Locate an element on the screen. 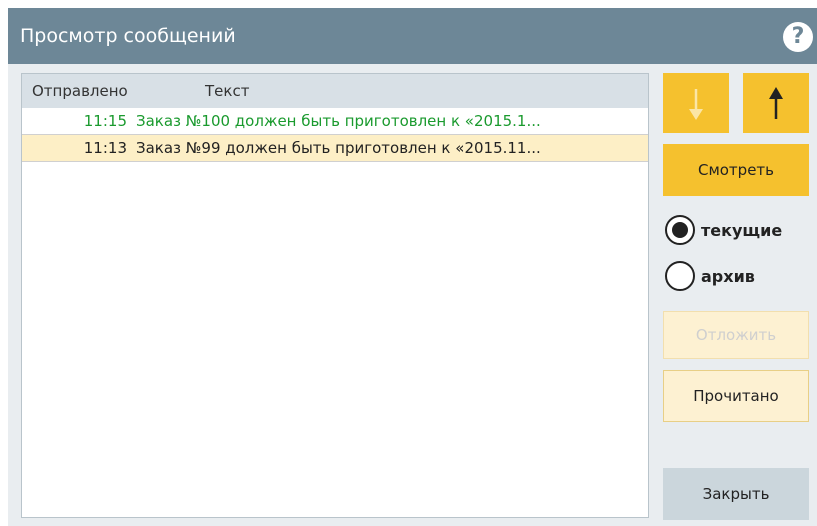  defer-button: Отложить is located at coordinates (736, 335).